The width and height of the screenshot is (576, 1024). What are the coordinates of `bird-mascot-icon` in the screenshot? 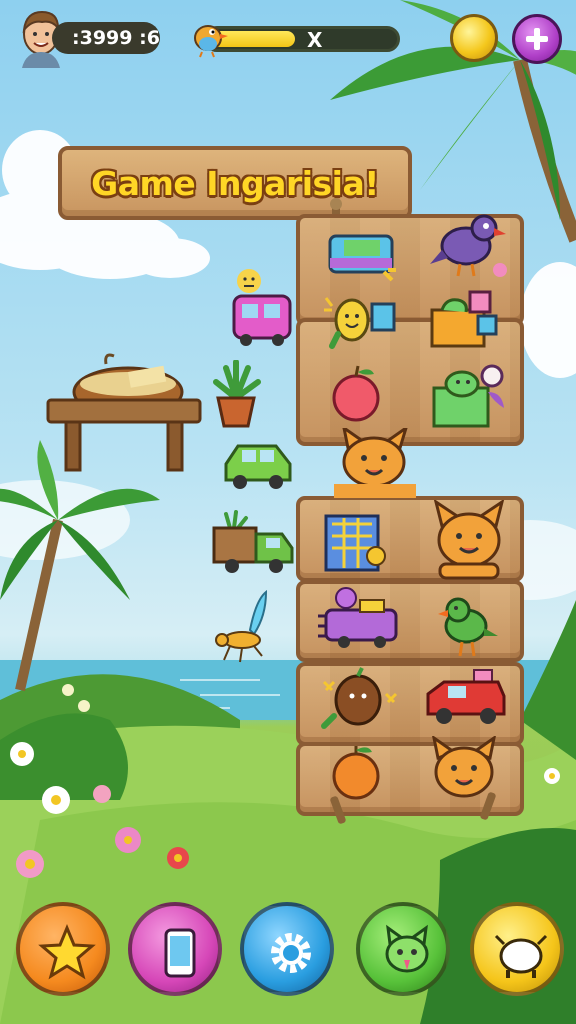 It's located at (211, 41).